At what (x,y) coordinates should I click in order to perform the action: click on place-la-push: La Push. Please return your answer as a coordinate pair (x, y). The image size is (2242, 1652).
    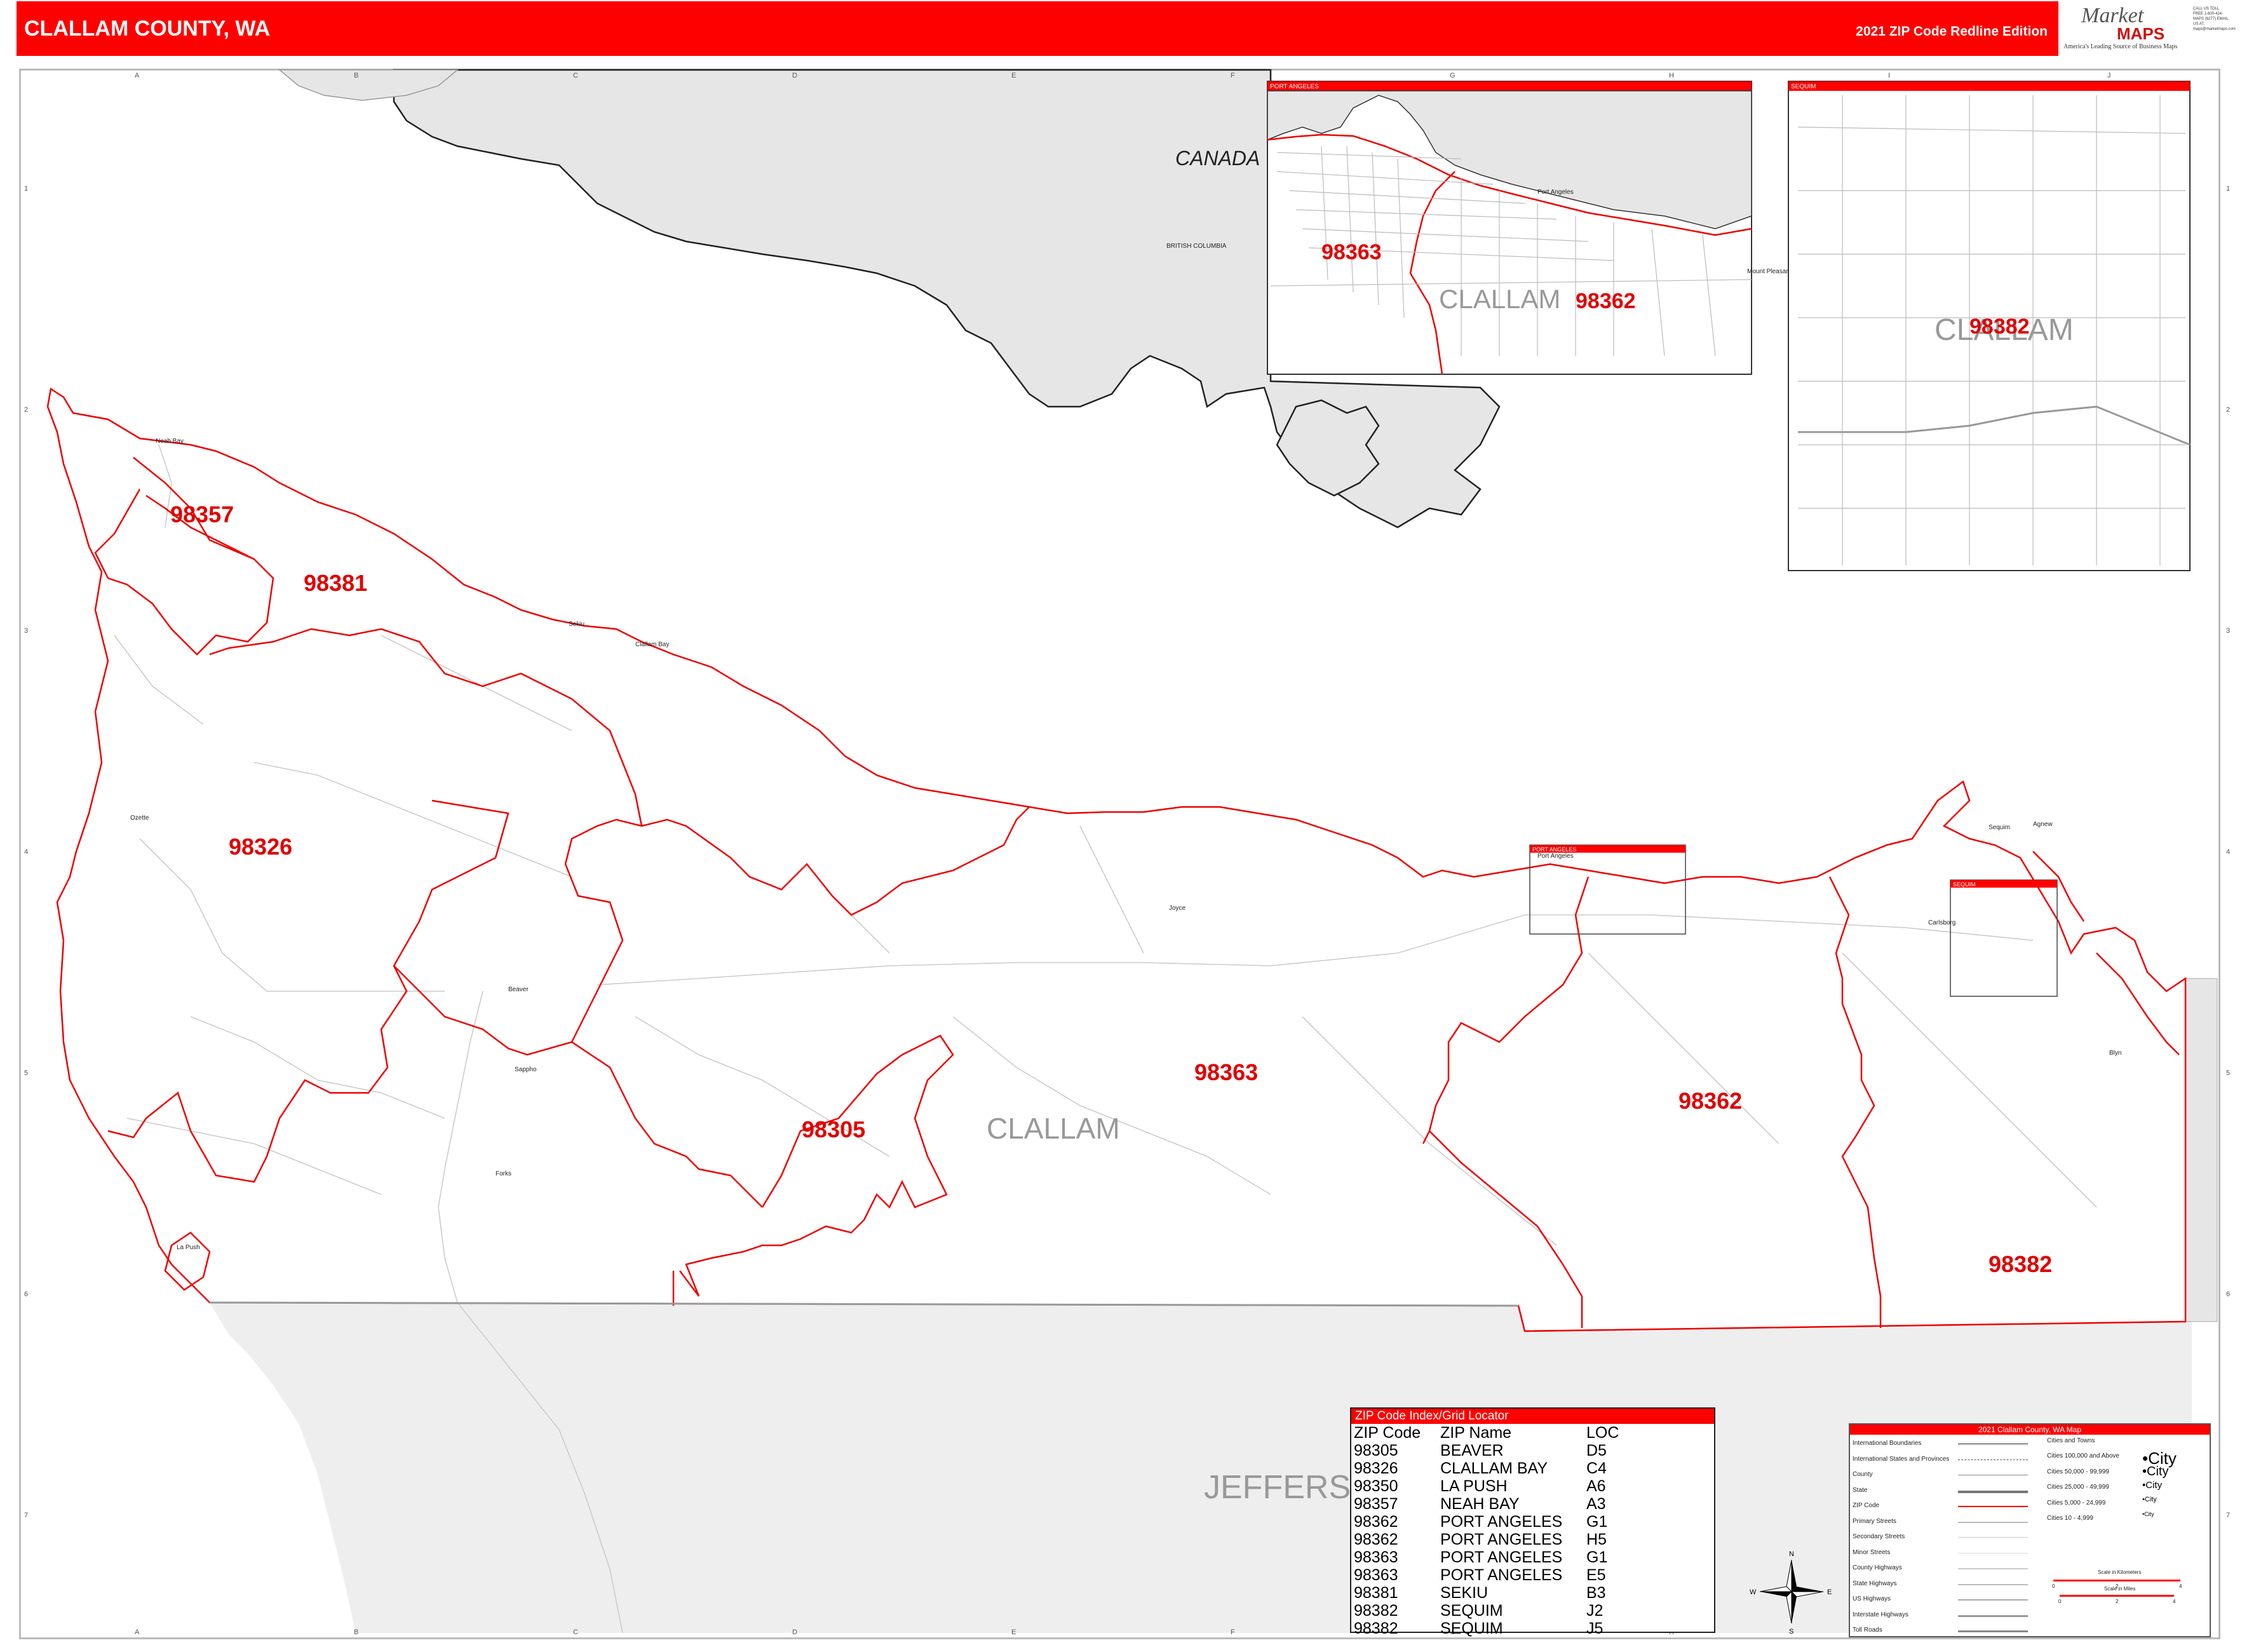
    Looking at the image, I should click on (188, 1247).